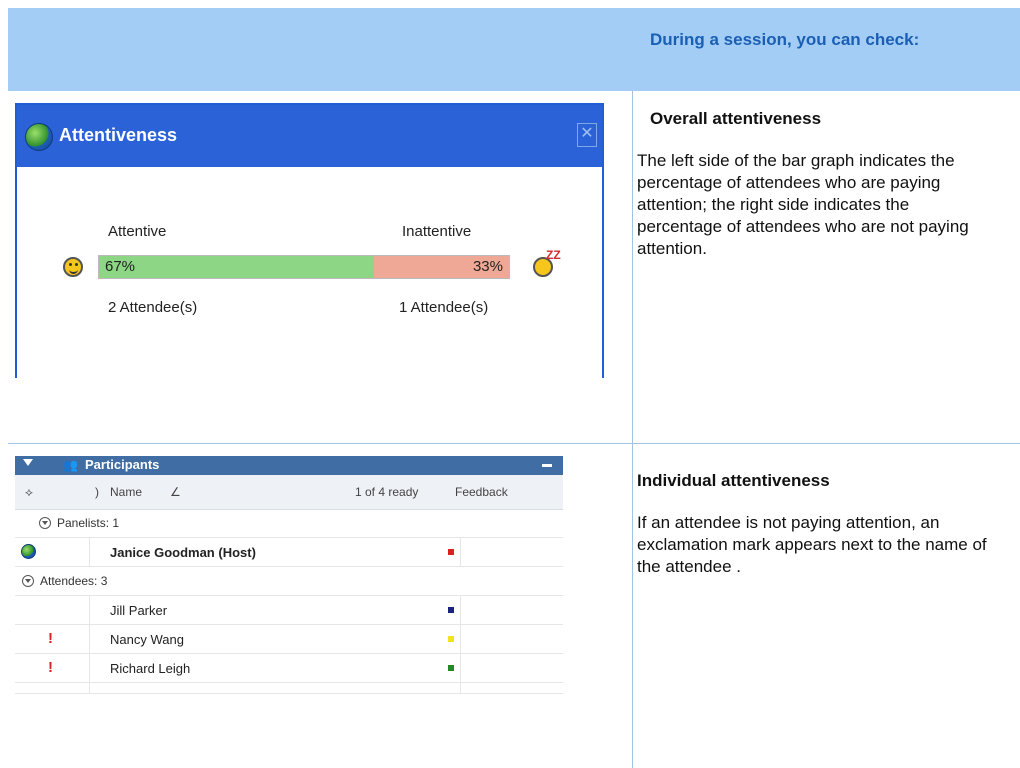 The image size is (1020, 768). What do you see at coordinates (126, 492) in the screenshot?
I see `name-column-header: Name` at bounding box center [126, 492].